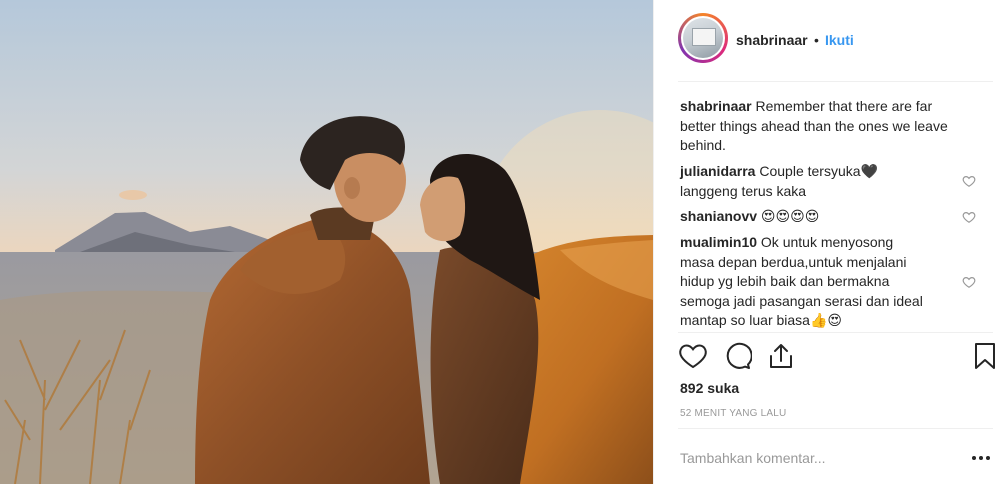  What do you see at coordinates (815, 458) in the screenshot?
I see `add-comment-input` at bounding box center [815, 458].